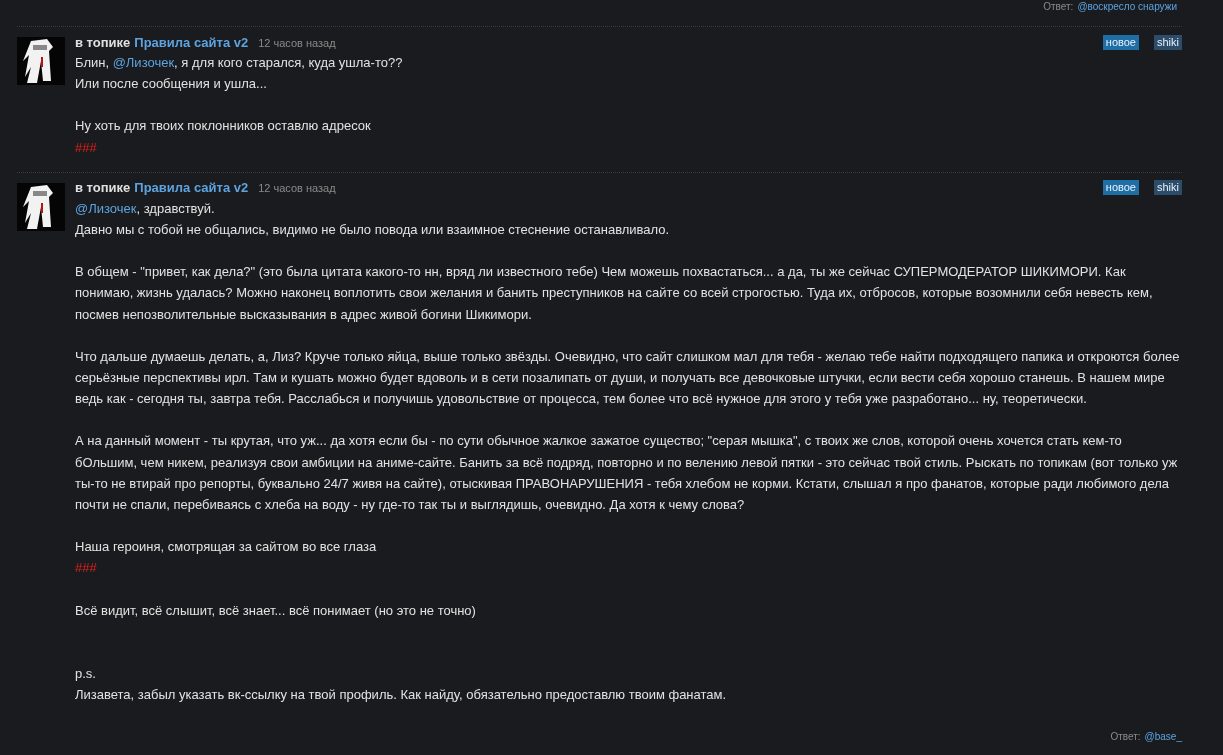  What do you see at coordinates (627, 473) in the screenshot?
I see `comment-text: А на данный момент - ты крутая, что уж... да хотя если бы - по сути обычное жалкое зажатое существо; "серая мышка", с твоих же слов, которой очень хочется стать кем-то бОльшим, чем никем, реализуя свои амбиции на аниме-сайте. Банить за всё подряд, повторно и по велению левой пятки - это сейчас твой стиль. Рыскать по топикам (вот только уж ты-то не втирай про репорты, буквально 24/7 живя на сайте), отыскивая ПРАВОНАРУШЕНИЯ - тебя хлебом не корми. Кстати, слышал я про фанатов, которые ради любимого дела почти не спали, перебиваясь с хлеба на воду - ну где-то так ты и выглядишь, очевидно. Да хотя к чему слова?` at bounding box center [627, 473].